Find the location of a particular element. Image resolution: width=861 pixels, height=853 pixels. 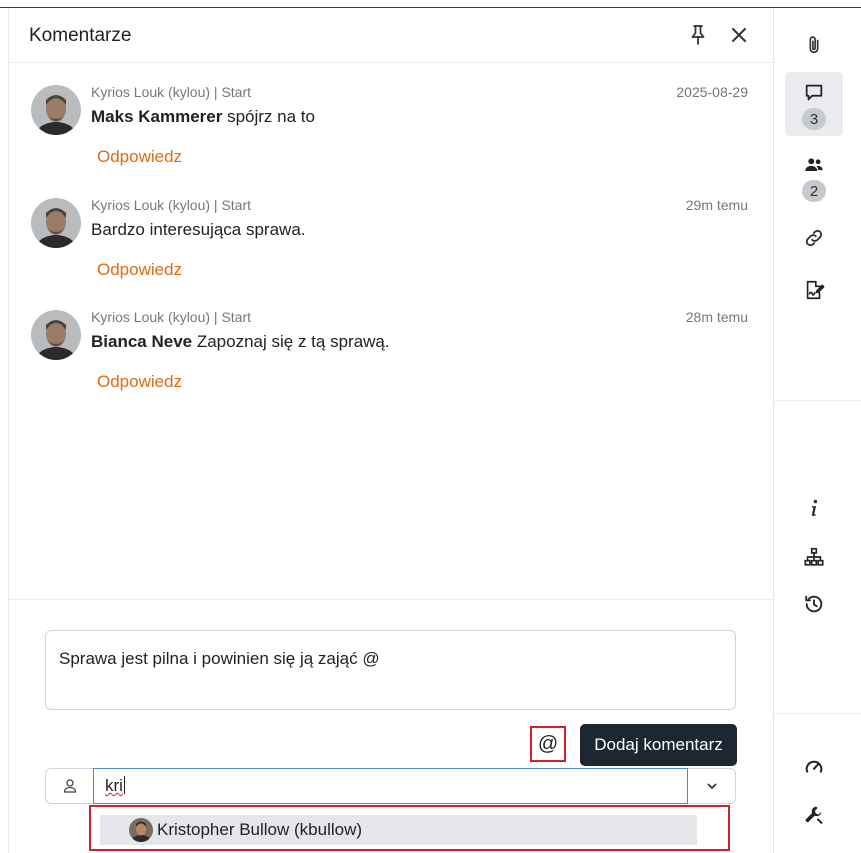

comment-body: Zapoznaj się z tą sprawą. is located at coordinates (291, 341).